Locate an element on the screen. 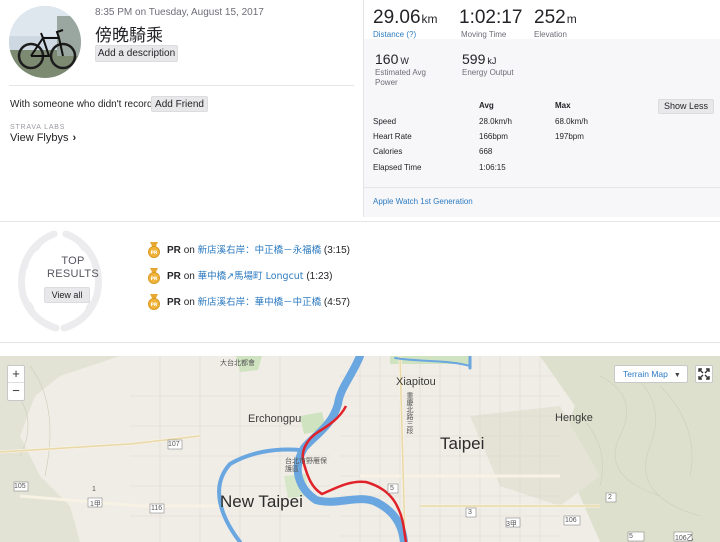 This screenshot has width=720, height=542. expand-icon is located at coordinates (704, 374).